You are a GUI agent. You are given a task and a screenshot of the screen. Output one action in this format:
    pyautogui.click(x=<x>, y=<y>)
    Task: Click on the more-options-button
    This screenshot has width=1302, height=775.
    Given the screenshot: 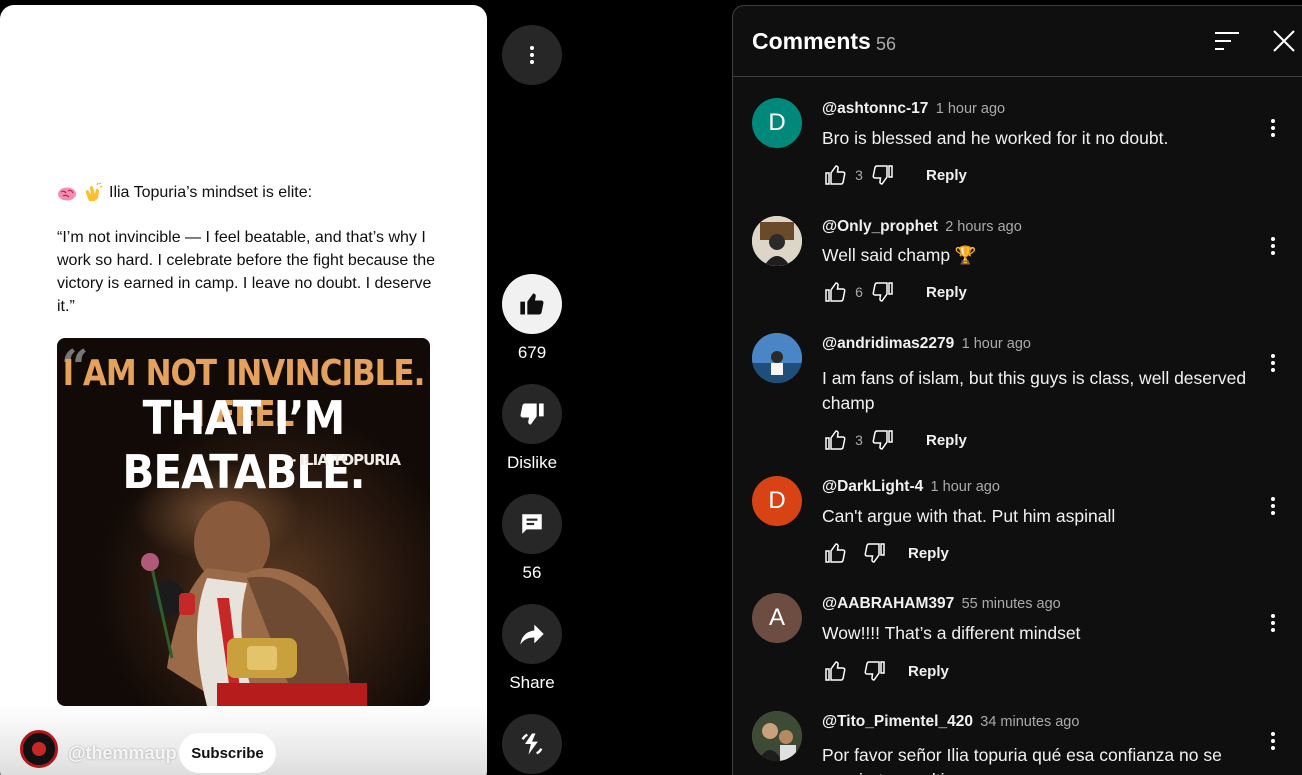 What is the action you would take?
    pyautogui.click(x=532, y=55)
    